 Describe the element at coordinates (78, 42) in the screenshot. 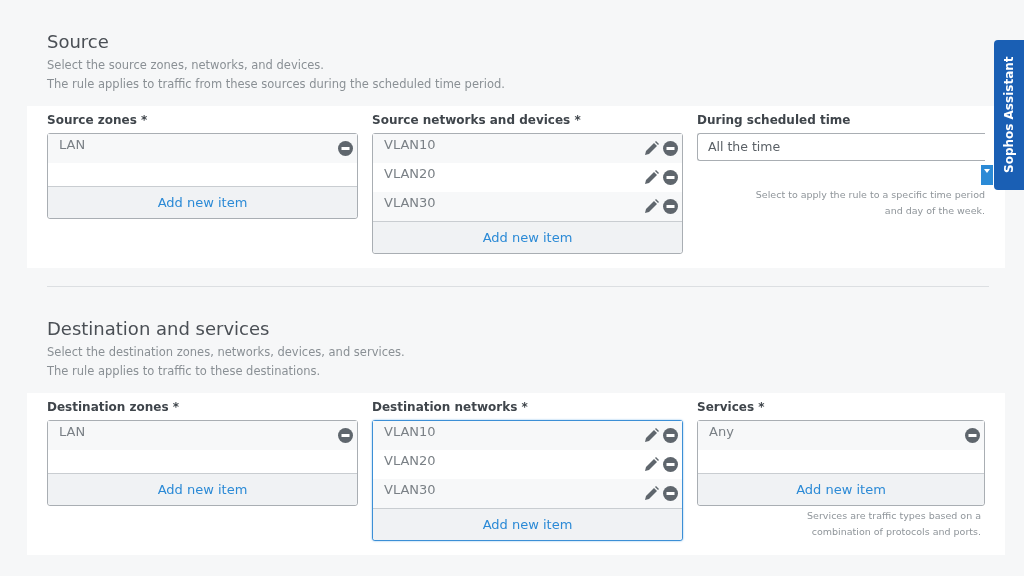

I see `section-title: Source` at that location.